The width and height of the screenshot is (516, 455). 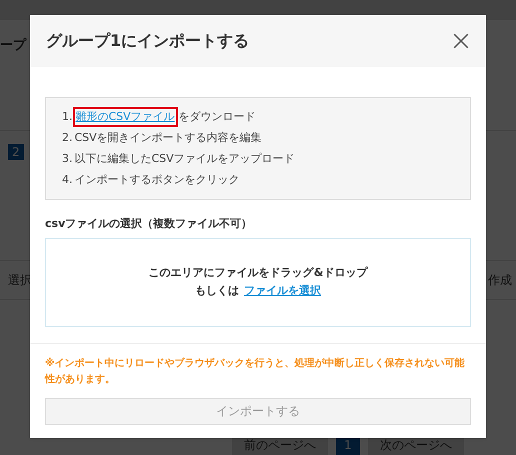 What do you see at coordinates (258, 272) in the screenshot?
I see `drop-instruction: このエリアにファイルをドラッグ&ドロップ` at bounding box center [258, 272].